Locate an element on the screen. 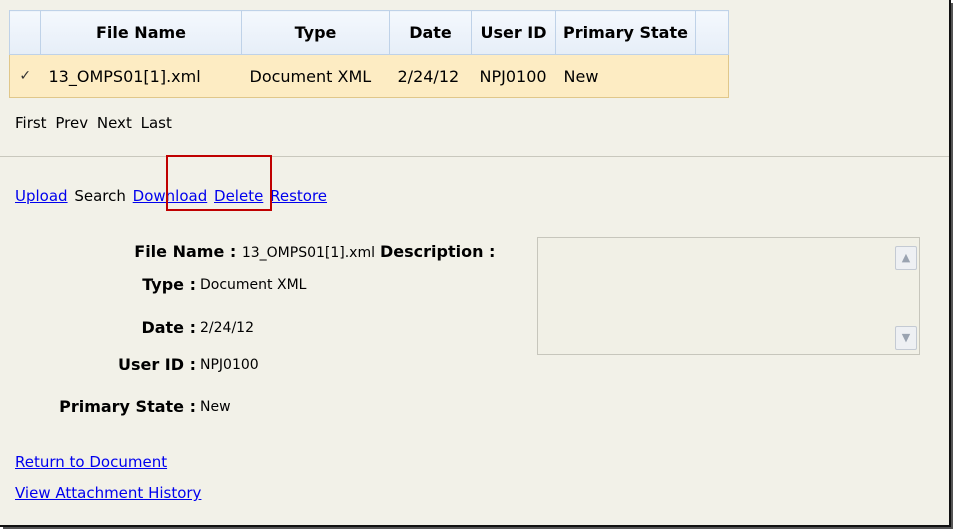 This screenshot has width=953, height=529. date-label: Date : is located at coordinates (168, 327).